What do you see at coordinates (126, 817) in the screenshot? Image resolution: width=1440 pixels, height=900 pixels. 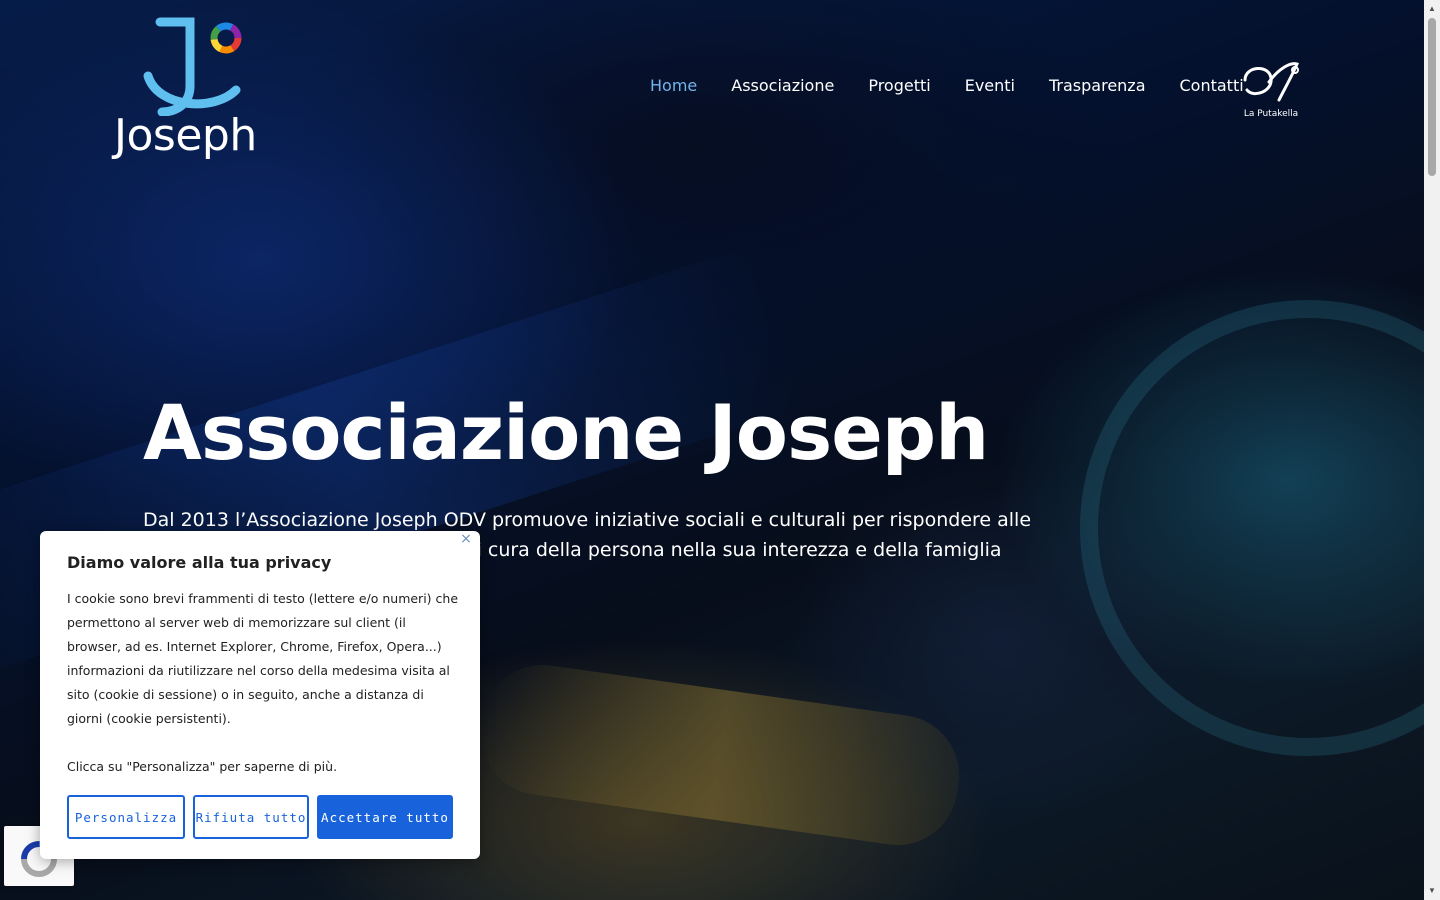 I see `customize-button: Personalizza` at bounding box center [126, 817].